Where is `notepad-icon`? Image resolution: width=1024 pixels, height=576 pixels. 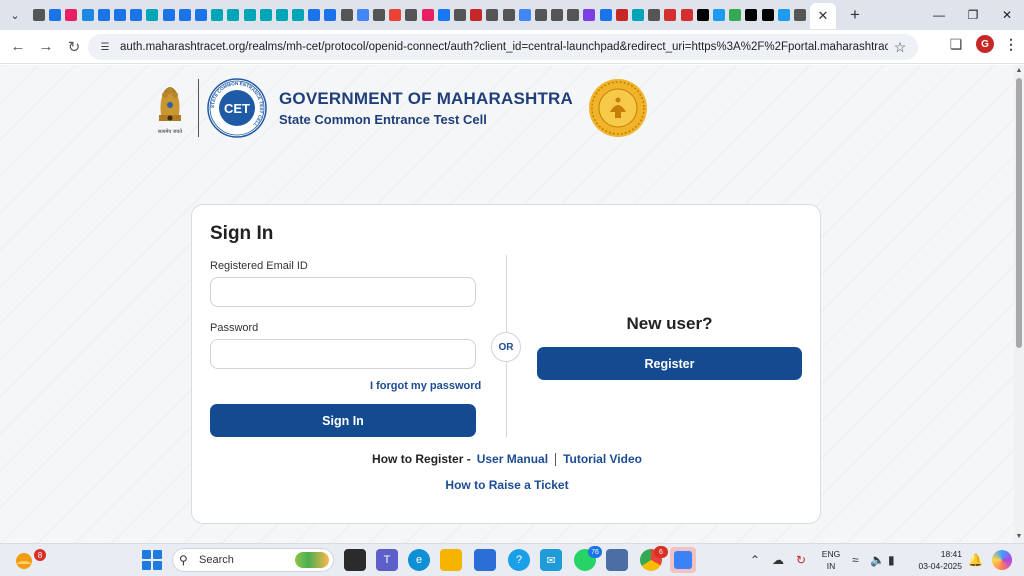 notepad-icon is located at coordinates (617, 560).